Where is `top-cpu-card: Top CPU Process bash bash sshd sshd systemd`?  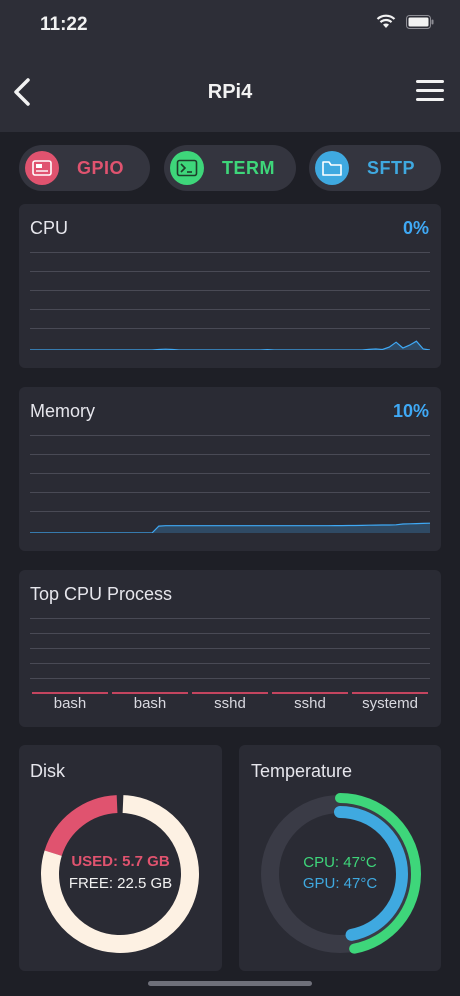
top-cpu-card: Top CPU Process bash bash sshd sshd systemd is located at coordinates (230, 648).